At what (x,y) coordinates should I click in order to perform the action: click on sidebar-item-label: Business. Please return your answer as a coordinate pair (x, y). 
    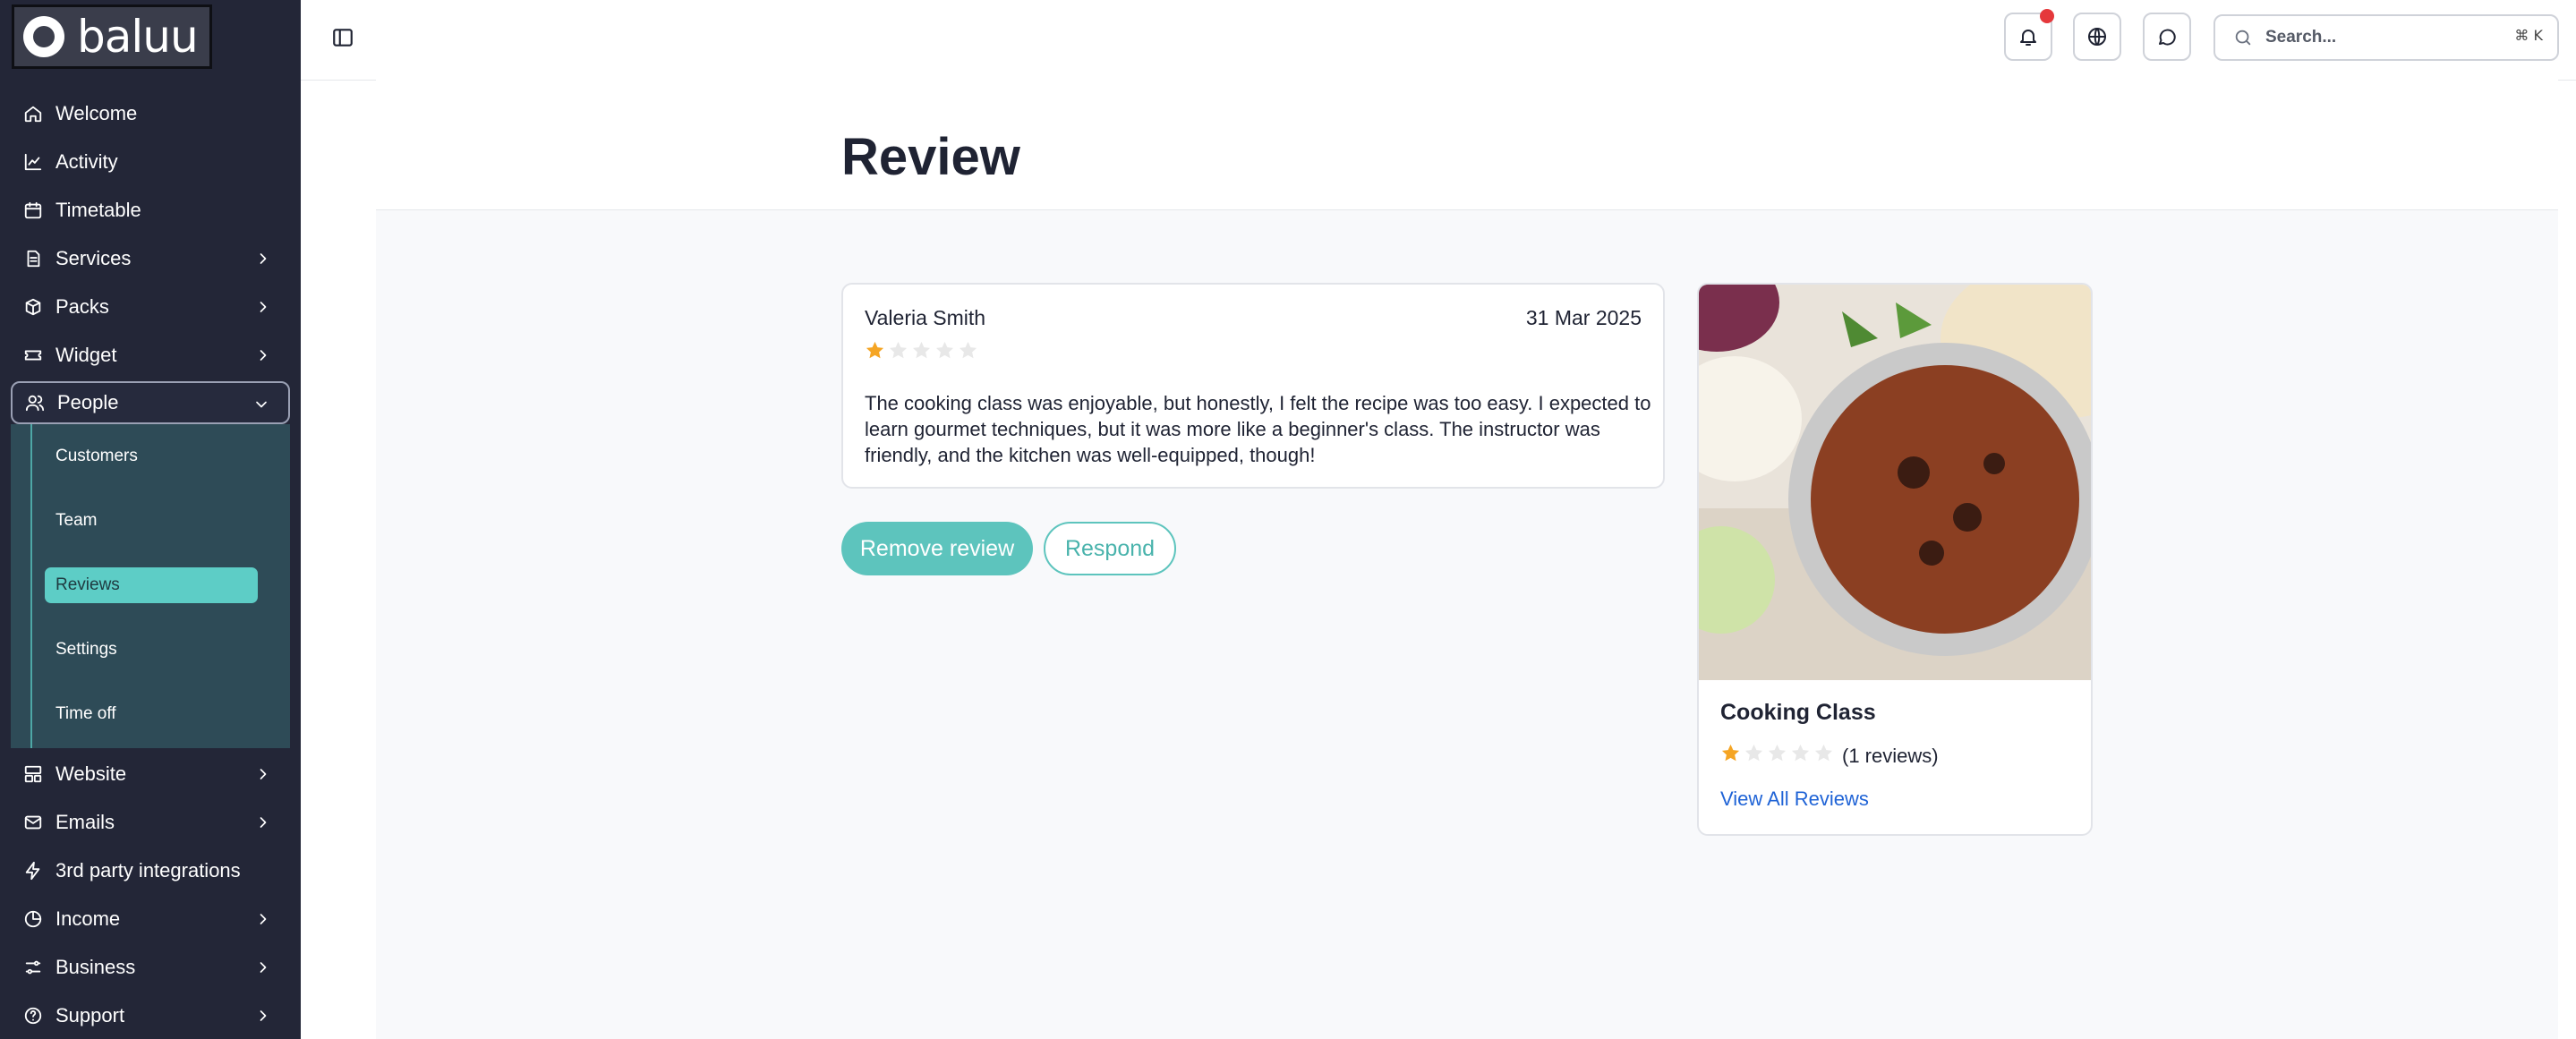
    Looking at the image, I should click on (95, 967).